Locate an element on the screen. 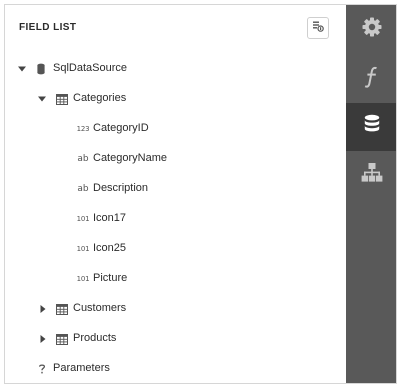  table-label-customers: Customers is located at coordinates (100, 308).